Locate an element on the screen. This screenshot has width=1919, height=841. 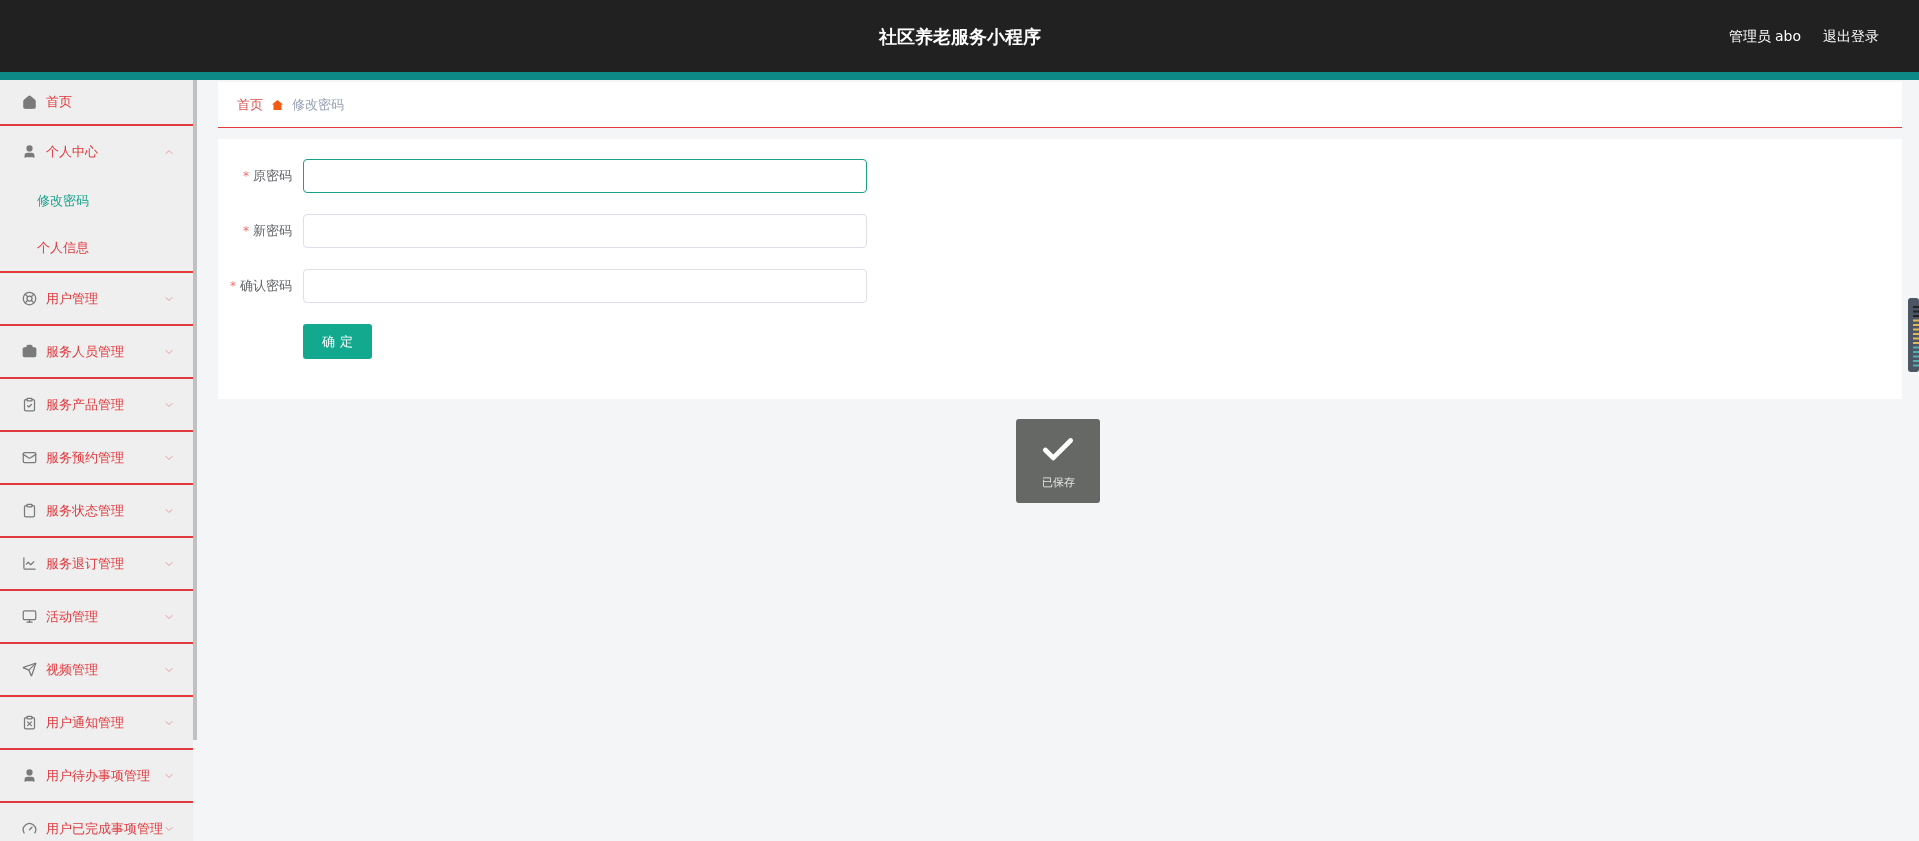
logout-link: 退出登录 is located at coordinates (1851, 36).